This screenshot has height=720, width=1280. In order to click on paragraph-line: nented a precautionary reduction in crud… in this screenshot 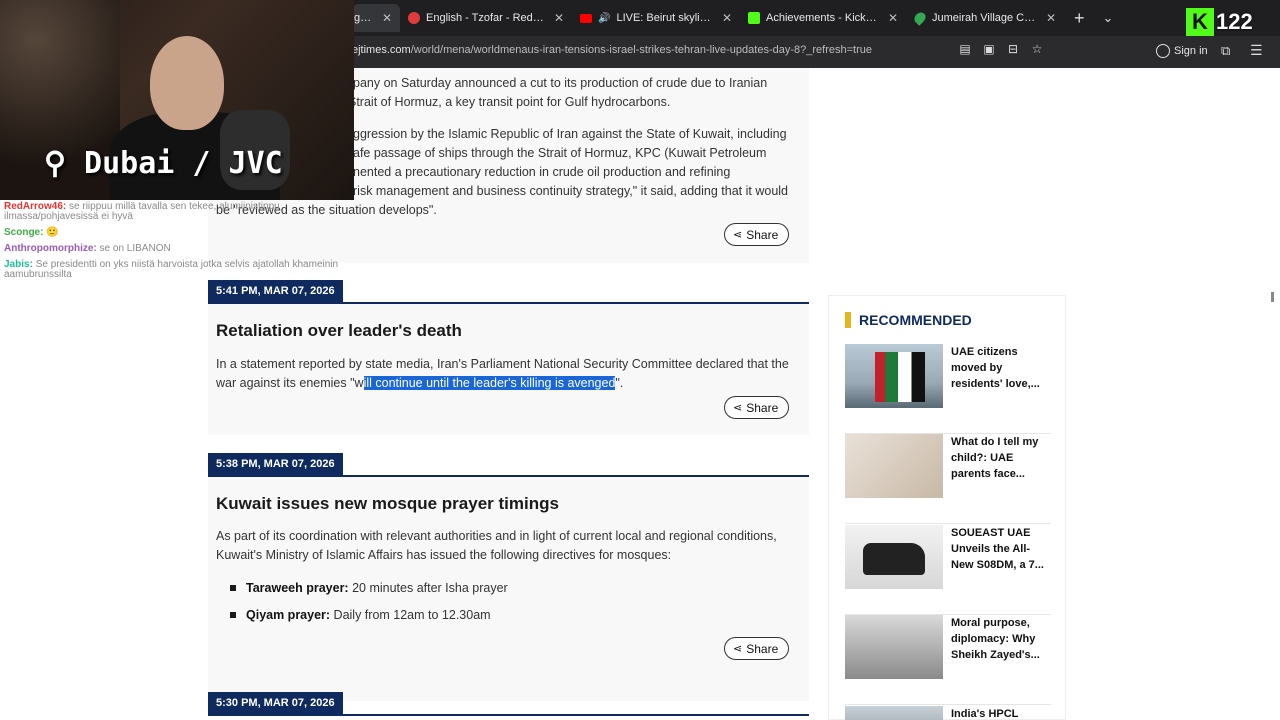, I will do `click(542, 172)`.